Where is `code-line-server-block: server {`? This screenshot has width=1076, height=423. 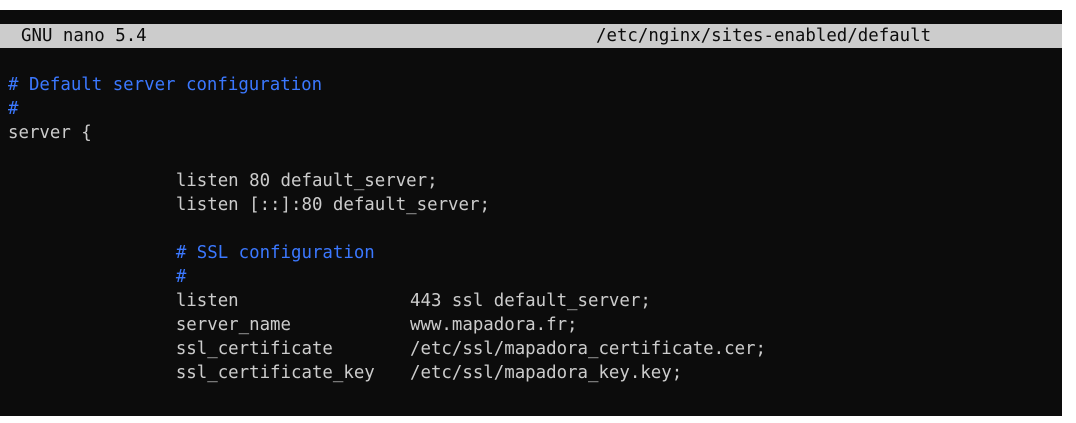
code-line-server-block: server { is located at coordinates (50, 133).